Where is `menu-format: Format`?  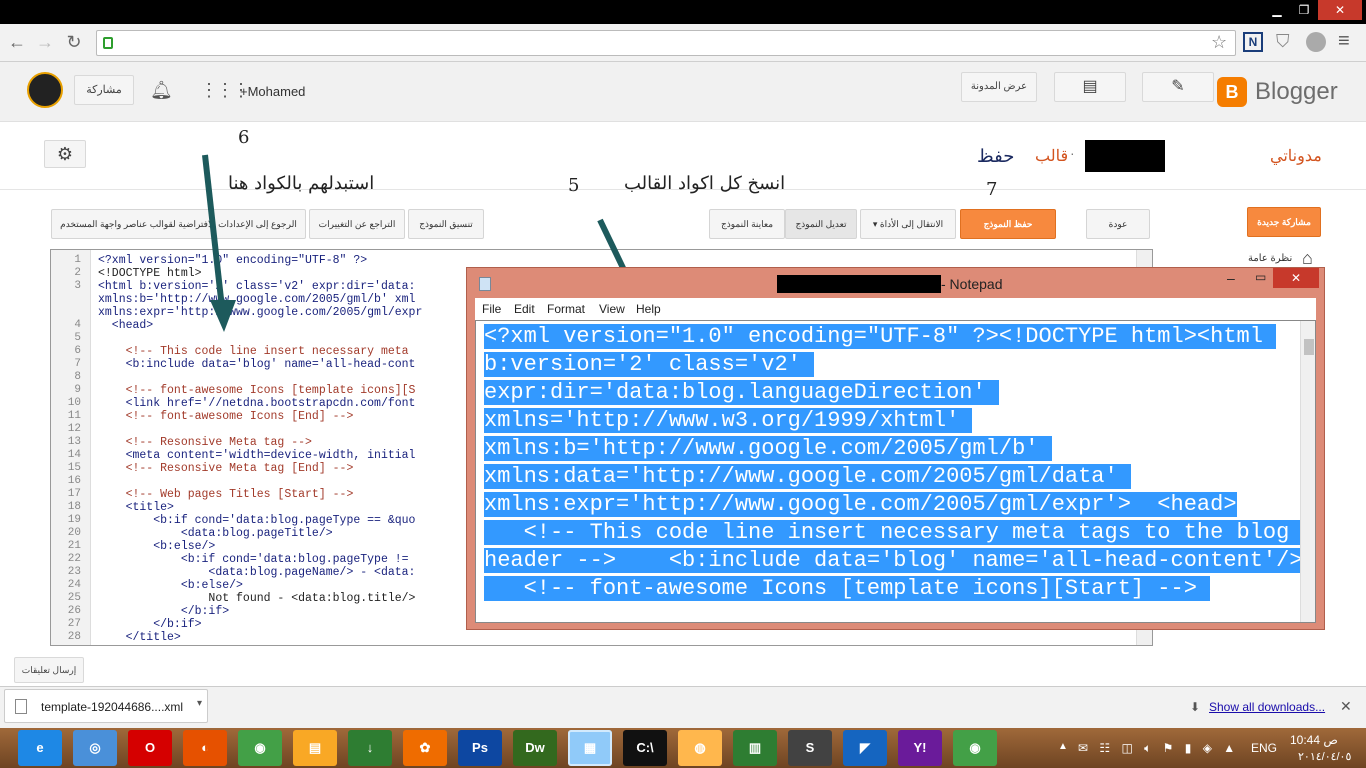
menu-format: Format is located at coordinates (566, 309).